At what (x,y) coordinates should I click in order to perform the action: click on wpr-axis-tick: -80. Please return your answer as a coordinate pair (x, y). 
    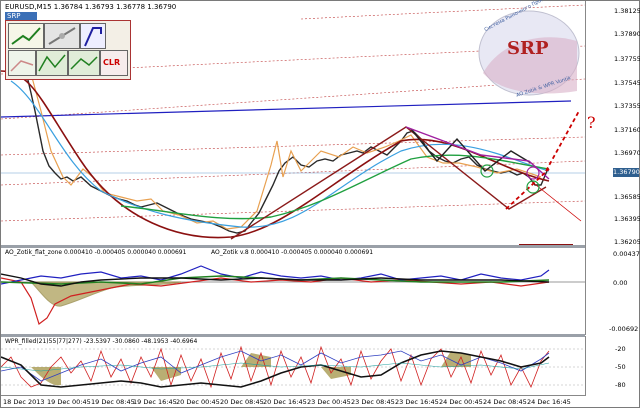
    Looking at the image, I should click on (620, 385).